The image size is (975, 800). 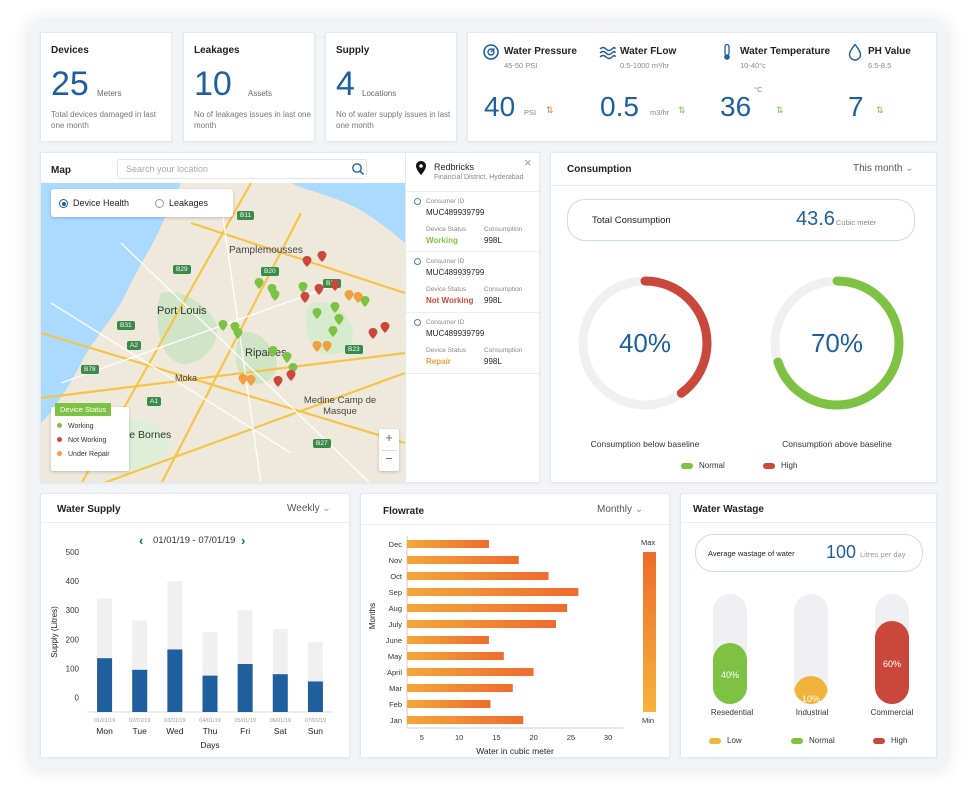 What do you see at coordinates (213, 84) in the screenshot?
I see `leakages-count: 10` at bounding box center [213, 84].